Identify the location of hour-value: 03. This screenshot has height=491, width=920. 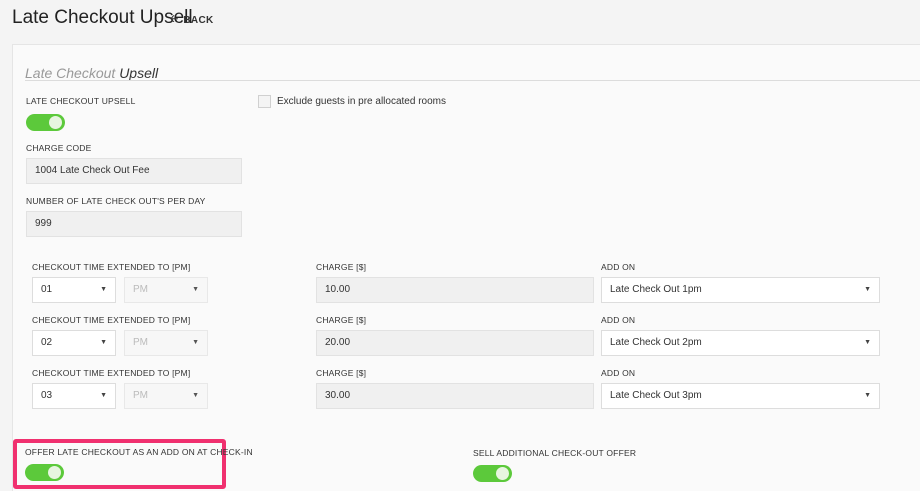
(47, 395).